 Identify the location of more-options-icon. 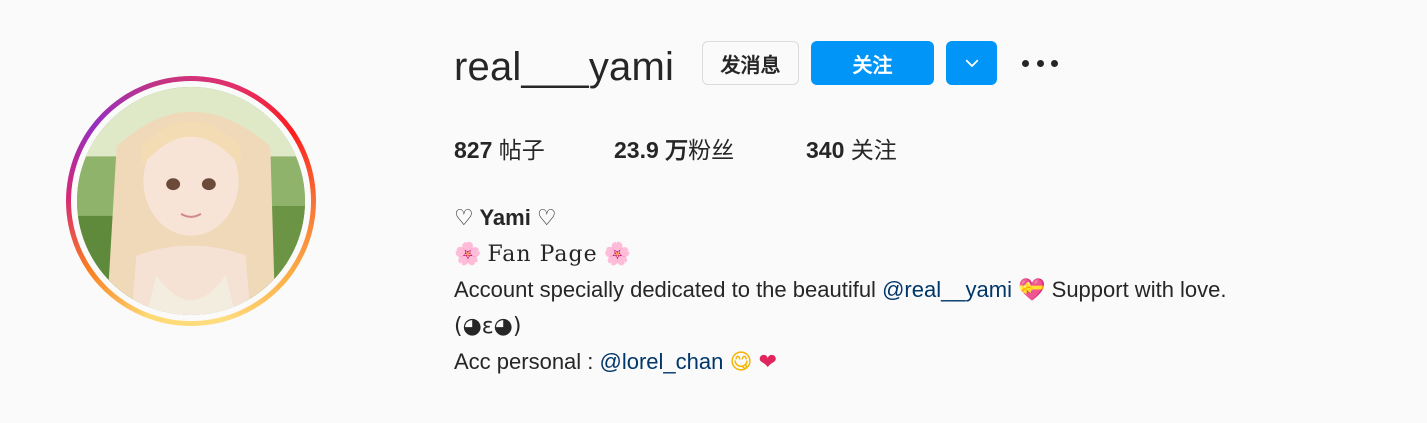
(1040, 63).